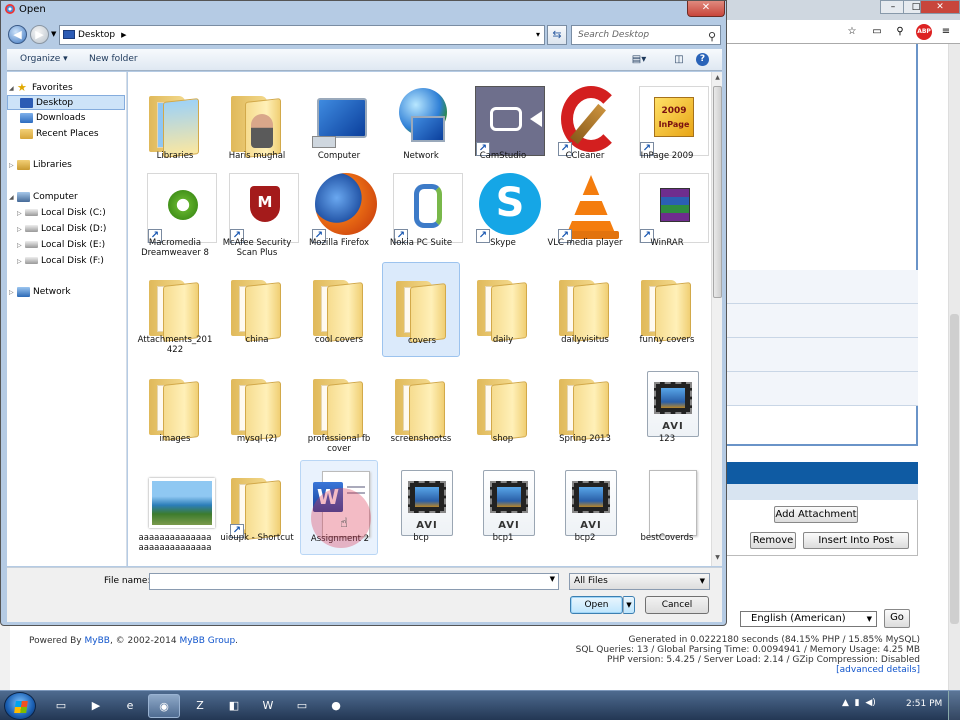 This screenshot has width=960, height=720. Describe the element at coordinates (123, 35) in the screenshot. I see `breadcrumb-arrow-icon: ▶` at that location.